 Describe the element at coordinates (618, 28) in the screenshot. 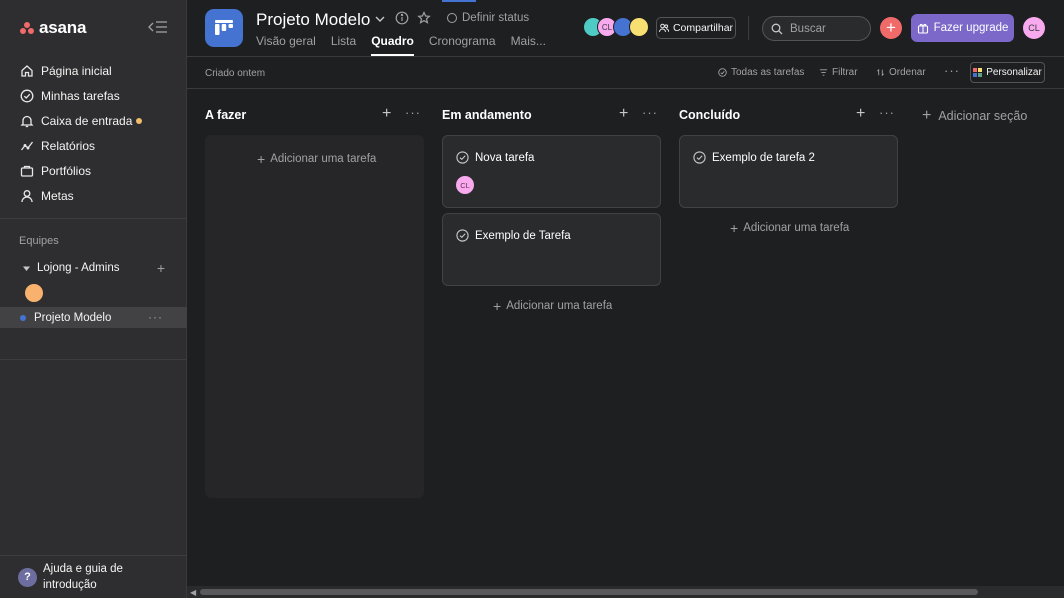

I see `project-members: CL` at that location.